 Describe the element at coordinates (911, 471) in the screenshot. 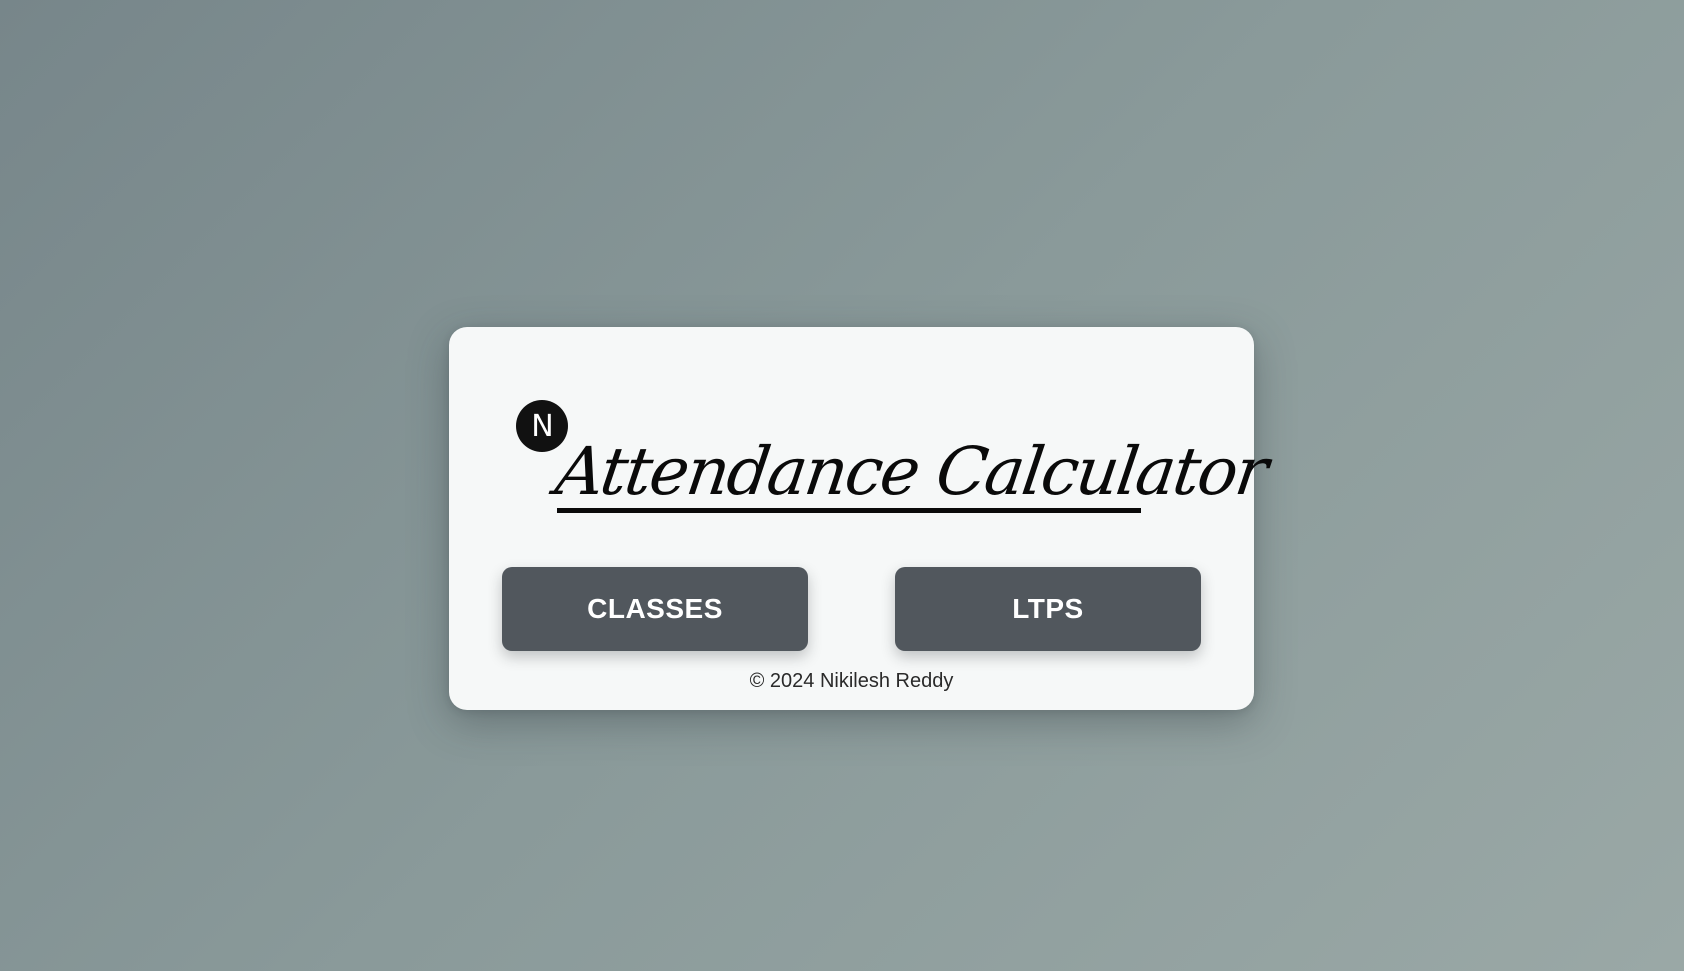

I see `page-title: Attendance Calculator` at that location.